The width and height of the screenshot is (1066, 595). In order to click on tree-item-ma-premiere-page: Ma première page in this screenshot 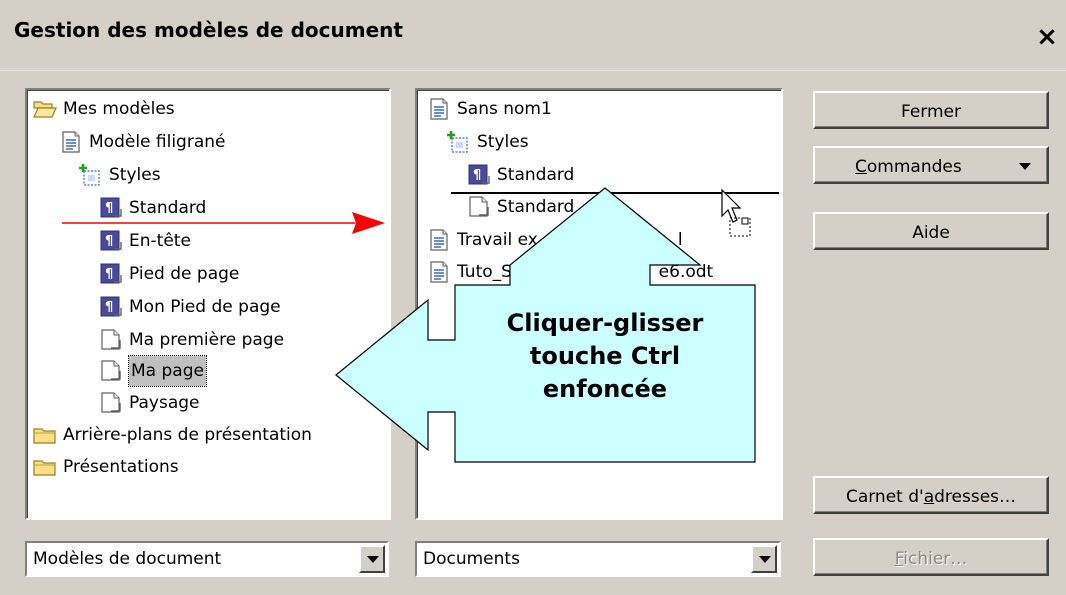, I will do `click(191, 340)`.